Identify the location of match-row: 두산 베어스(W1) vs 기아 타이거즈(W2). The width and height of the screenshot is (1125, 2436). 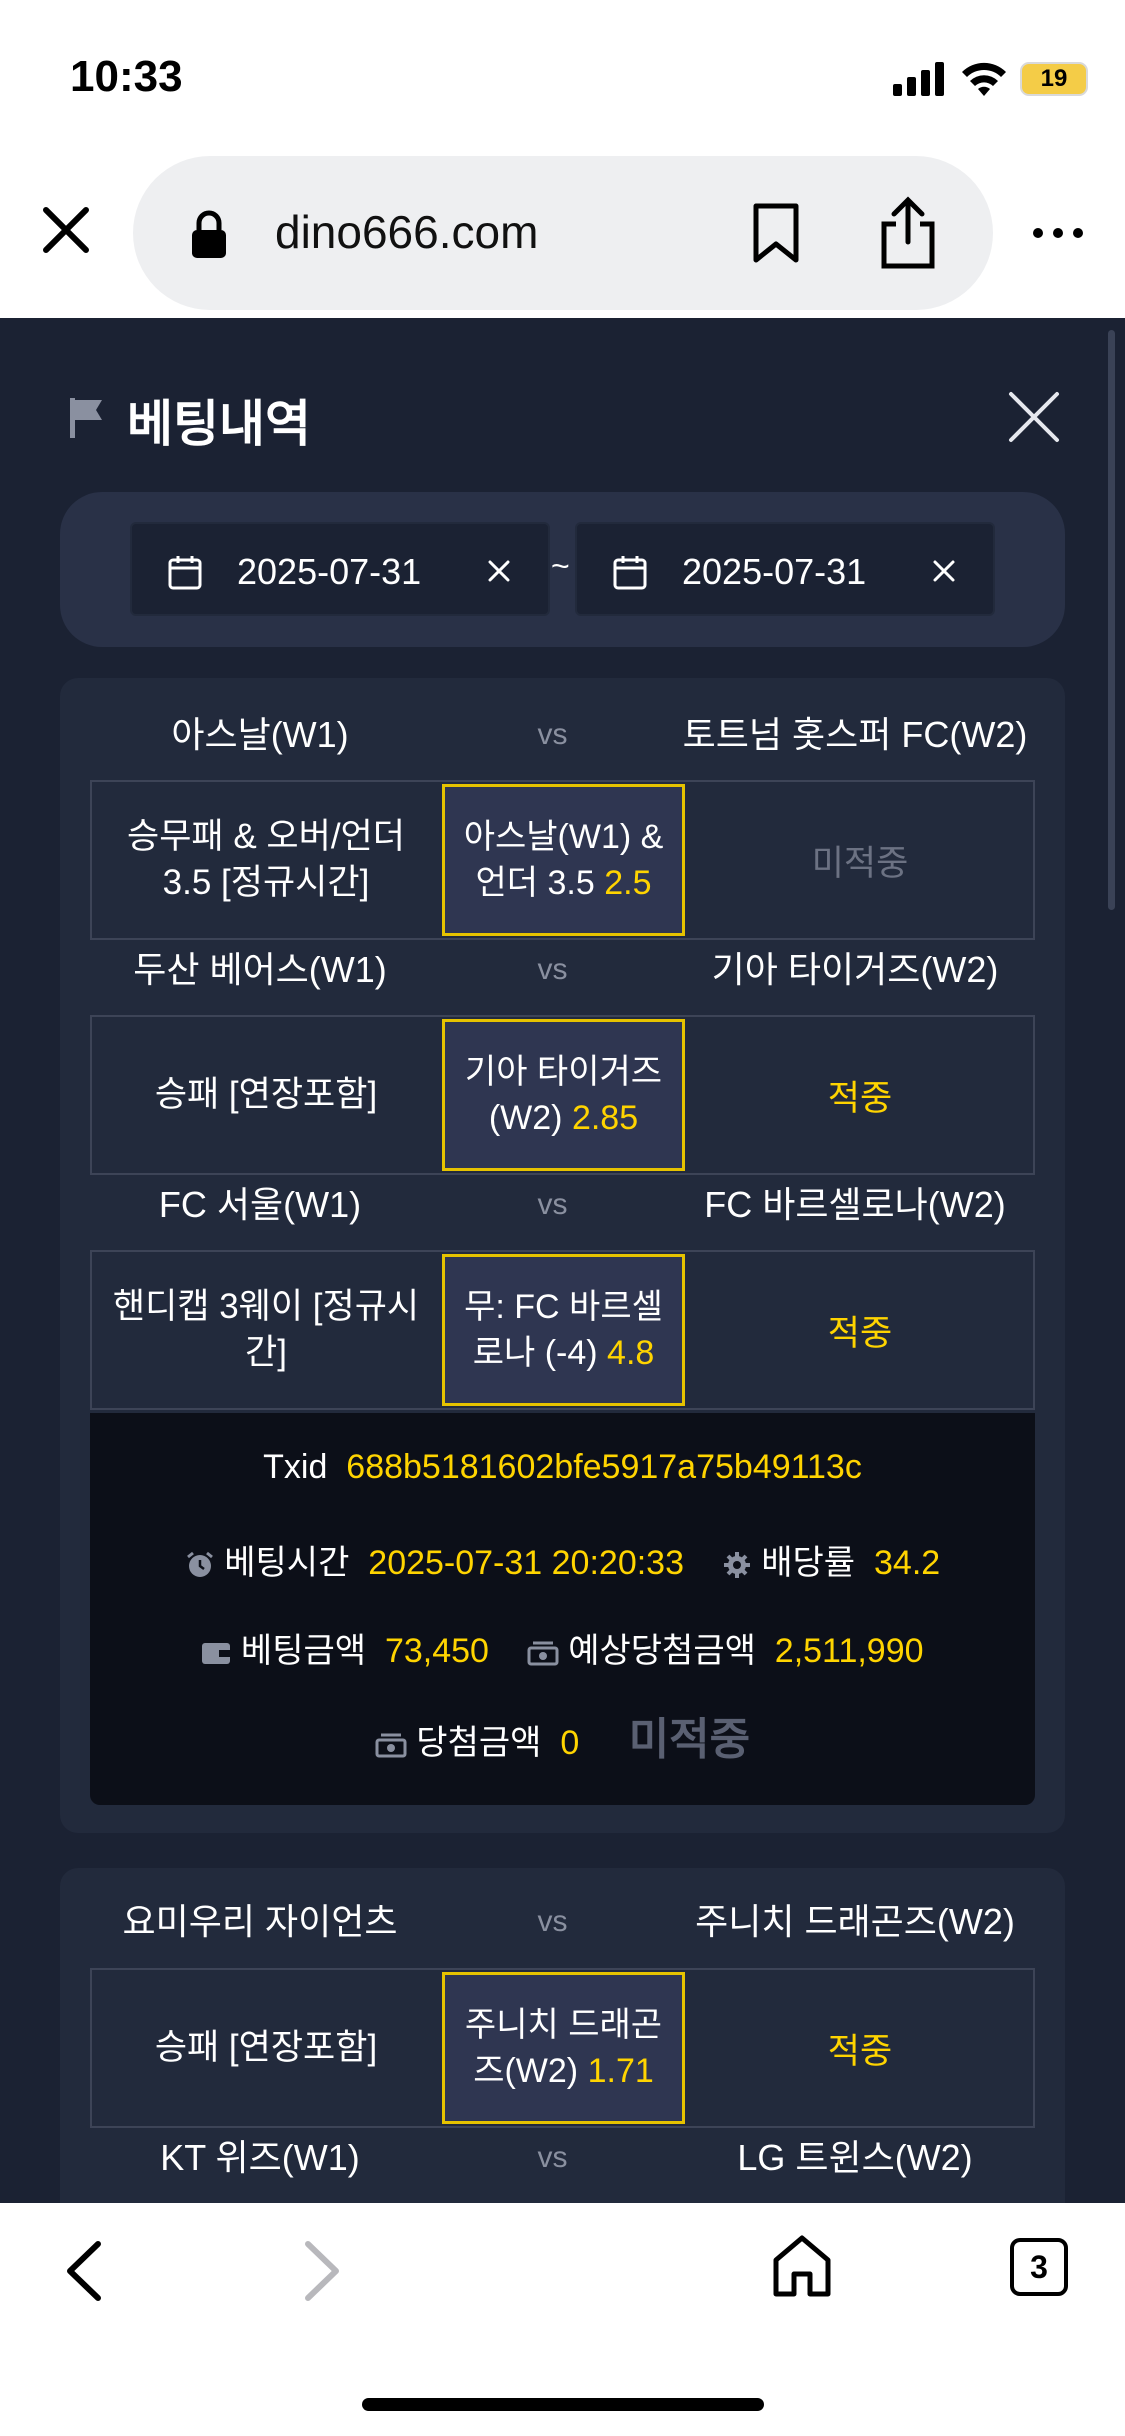
(562, 970).